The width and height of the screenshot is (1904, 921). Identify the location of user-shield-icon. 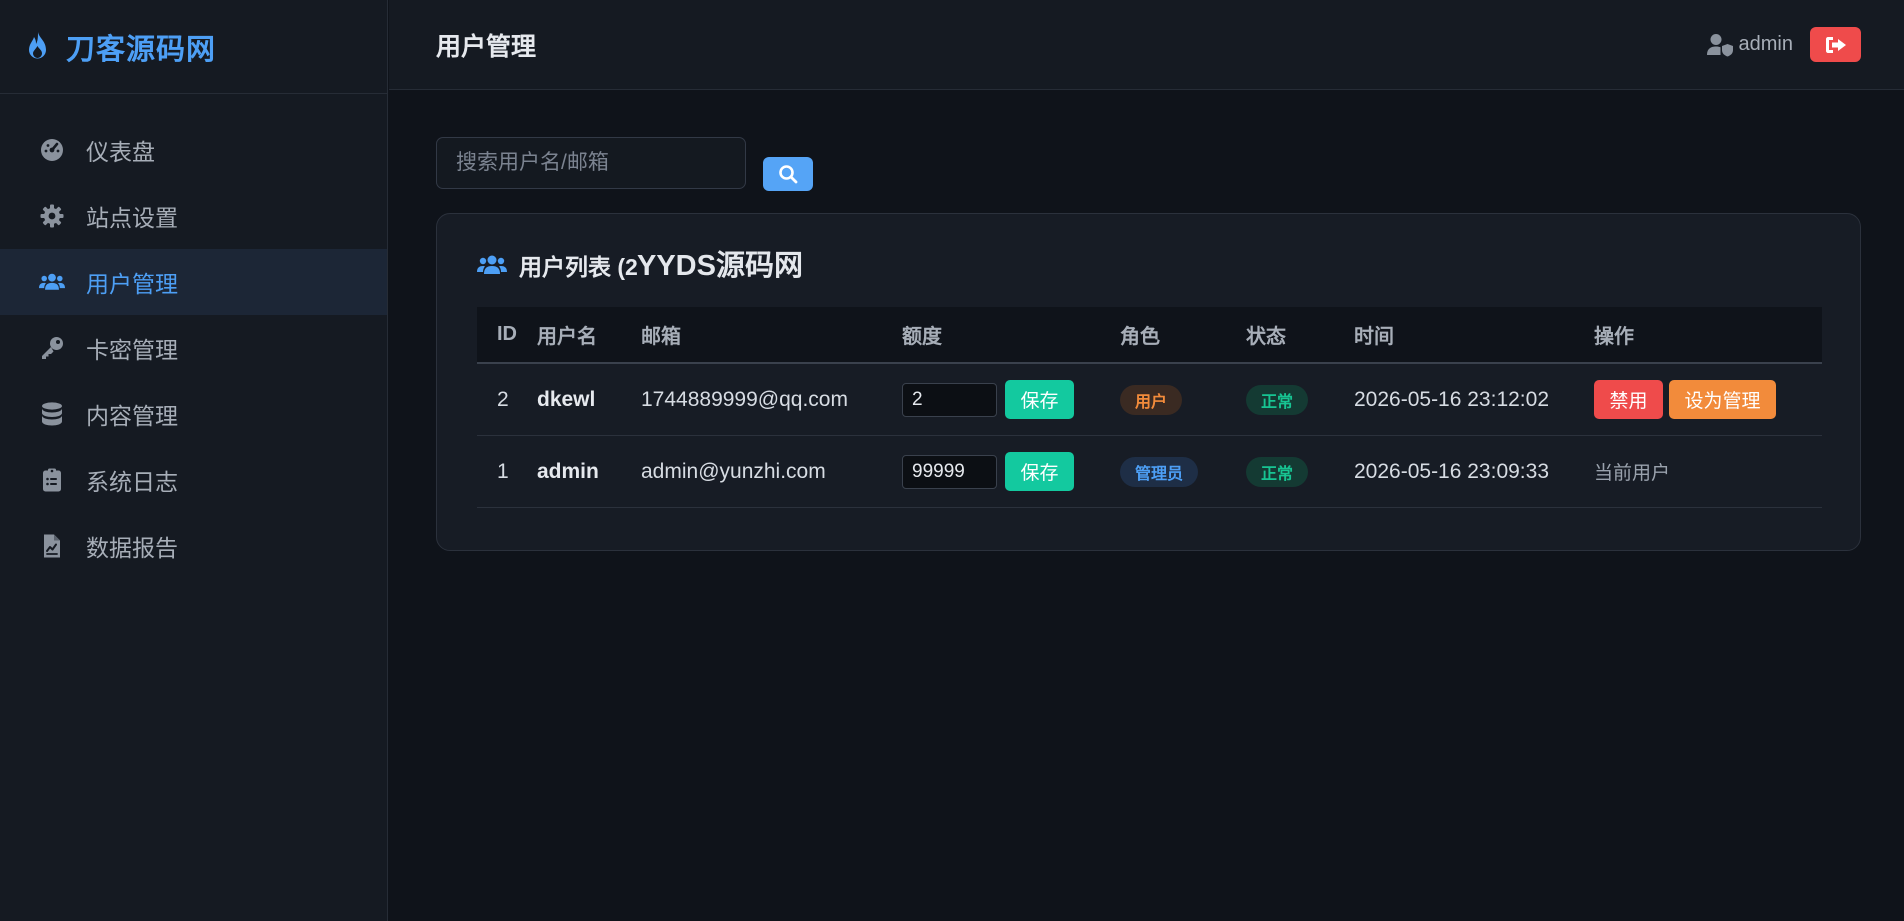
(1719, 44).